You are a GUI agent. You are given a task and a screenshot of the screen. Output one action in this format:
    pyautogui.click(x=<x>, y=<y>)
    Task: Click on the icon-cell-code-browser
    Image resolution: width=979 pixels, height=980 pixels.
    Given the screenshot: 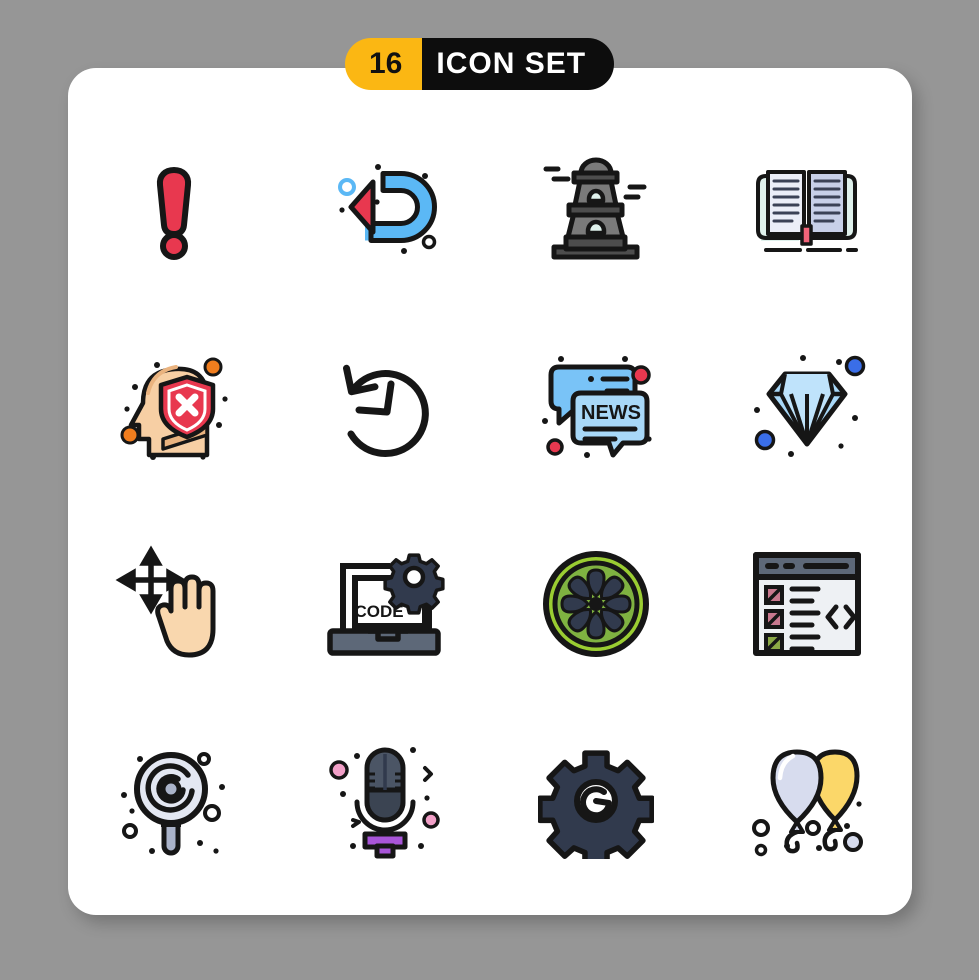 What is the action you would take?
    pyautogui.click(x=806, y=604)
    